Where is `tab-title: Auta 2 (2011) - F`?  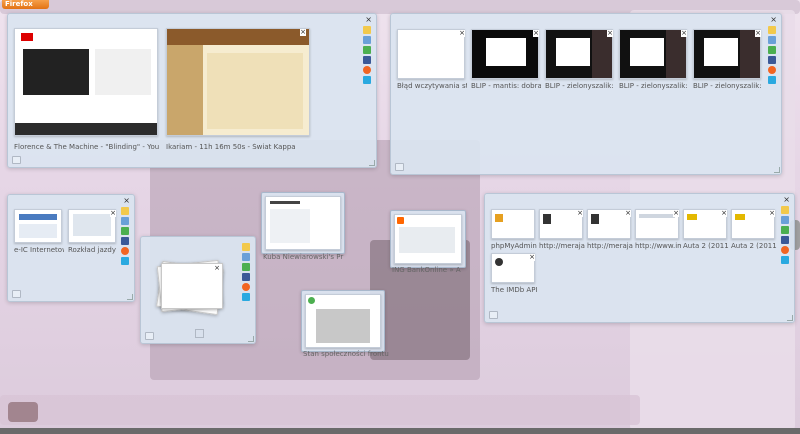
tab-title: Auta 2 (2011) - F is located at coordinates (754, 246).